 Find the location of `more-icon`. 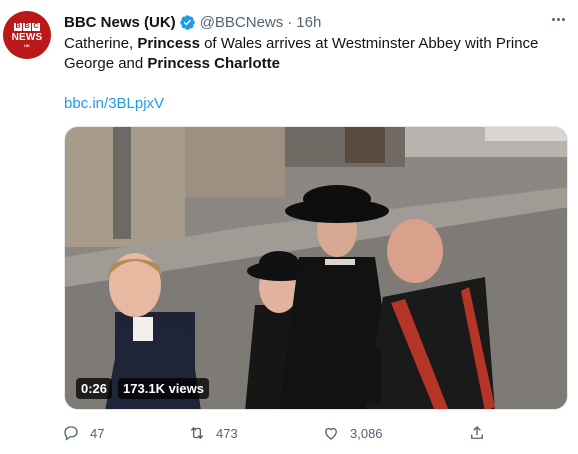

more-icon is located at coordinates (558, 19).